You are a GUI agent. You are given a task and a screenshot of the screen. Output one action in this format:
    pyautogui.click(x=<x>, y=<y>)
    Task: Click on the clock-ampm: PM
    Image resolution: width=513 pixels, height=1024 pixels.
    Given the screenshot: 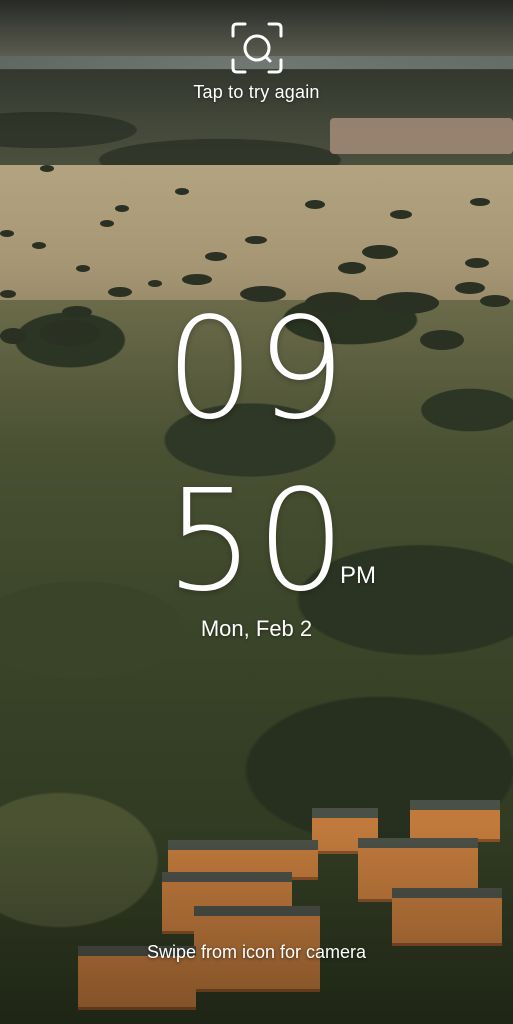 What is the action you would take?
    pyautogui.click(x=358, y=575)
    